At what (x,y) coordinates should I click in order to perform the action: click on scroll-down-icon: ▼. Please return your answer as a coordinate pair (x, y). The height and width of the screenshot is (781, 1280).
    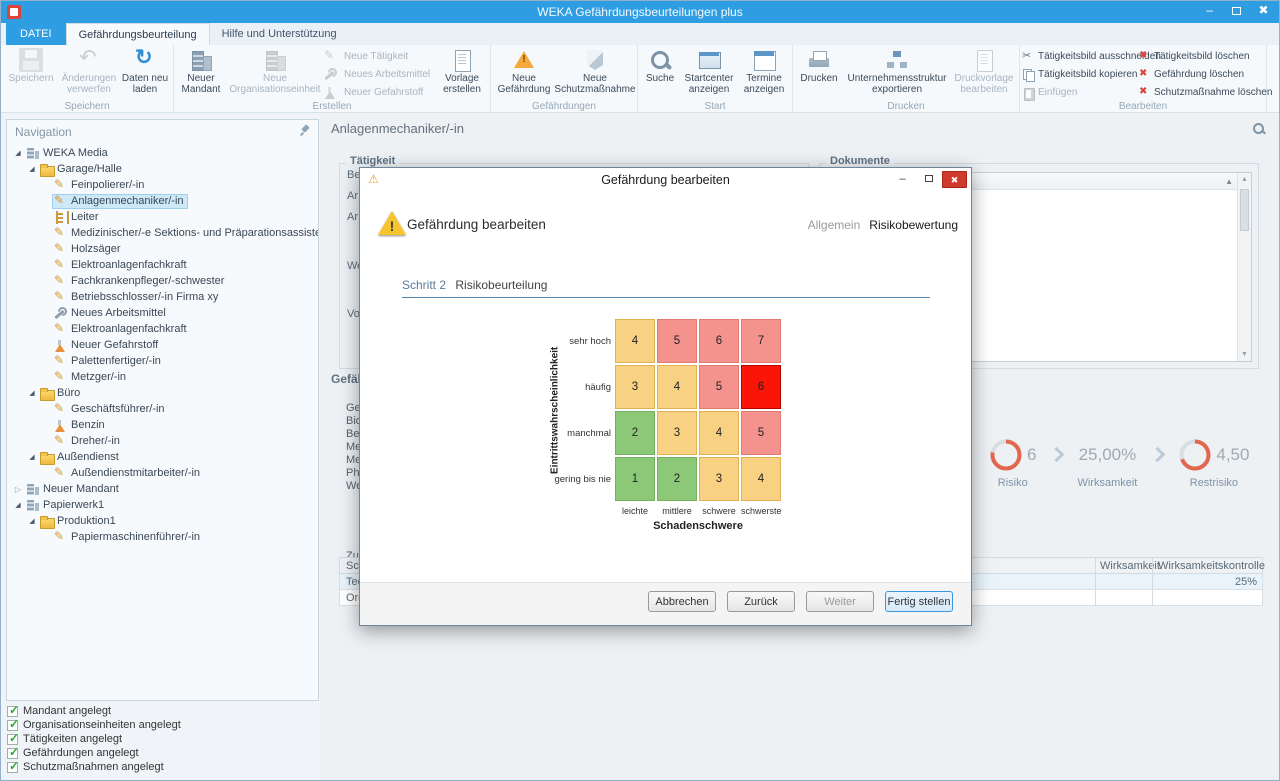
    Looking at the image, I should click on (1244, 354).